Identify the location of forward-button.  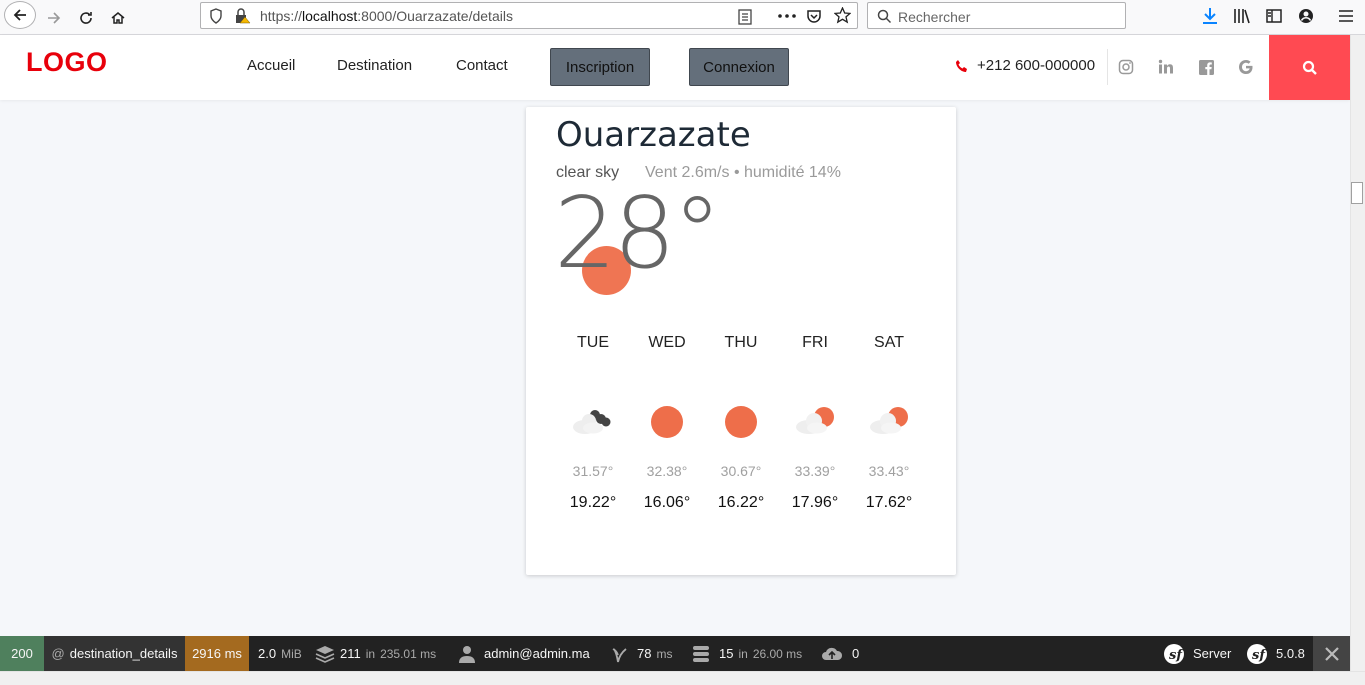
(54, 18).